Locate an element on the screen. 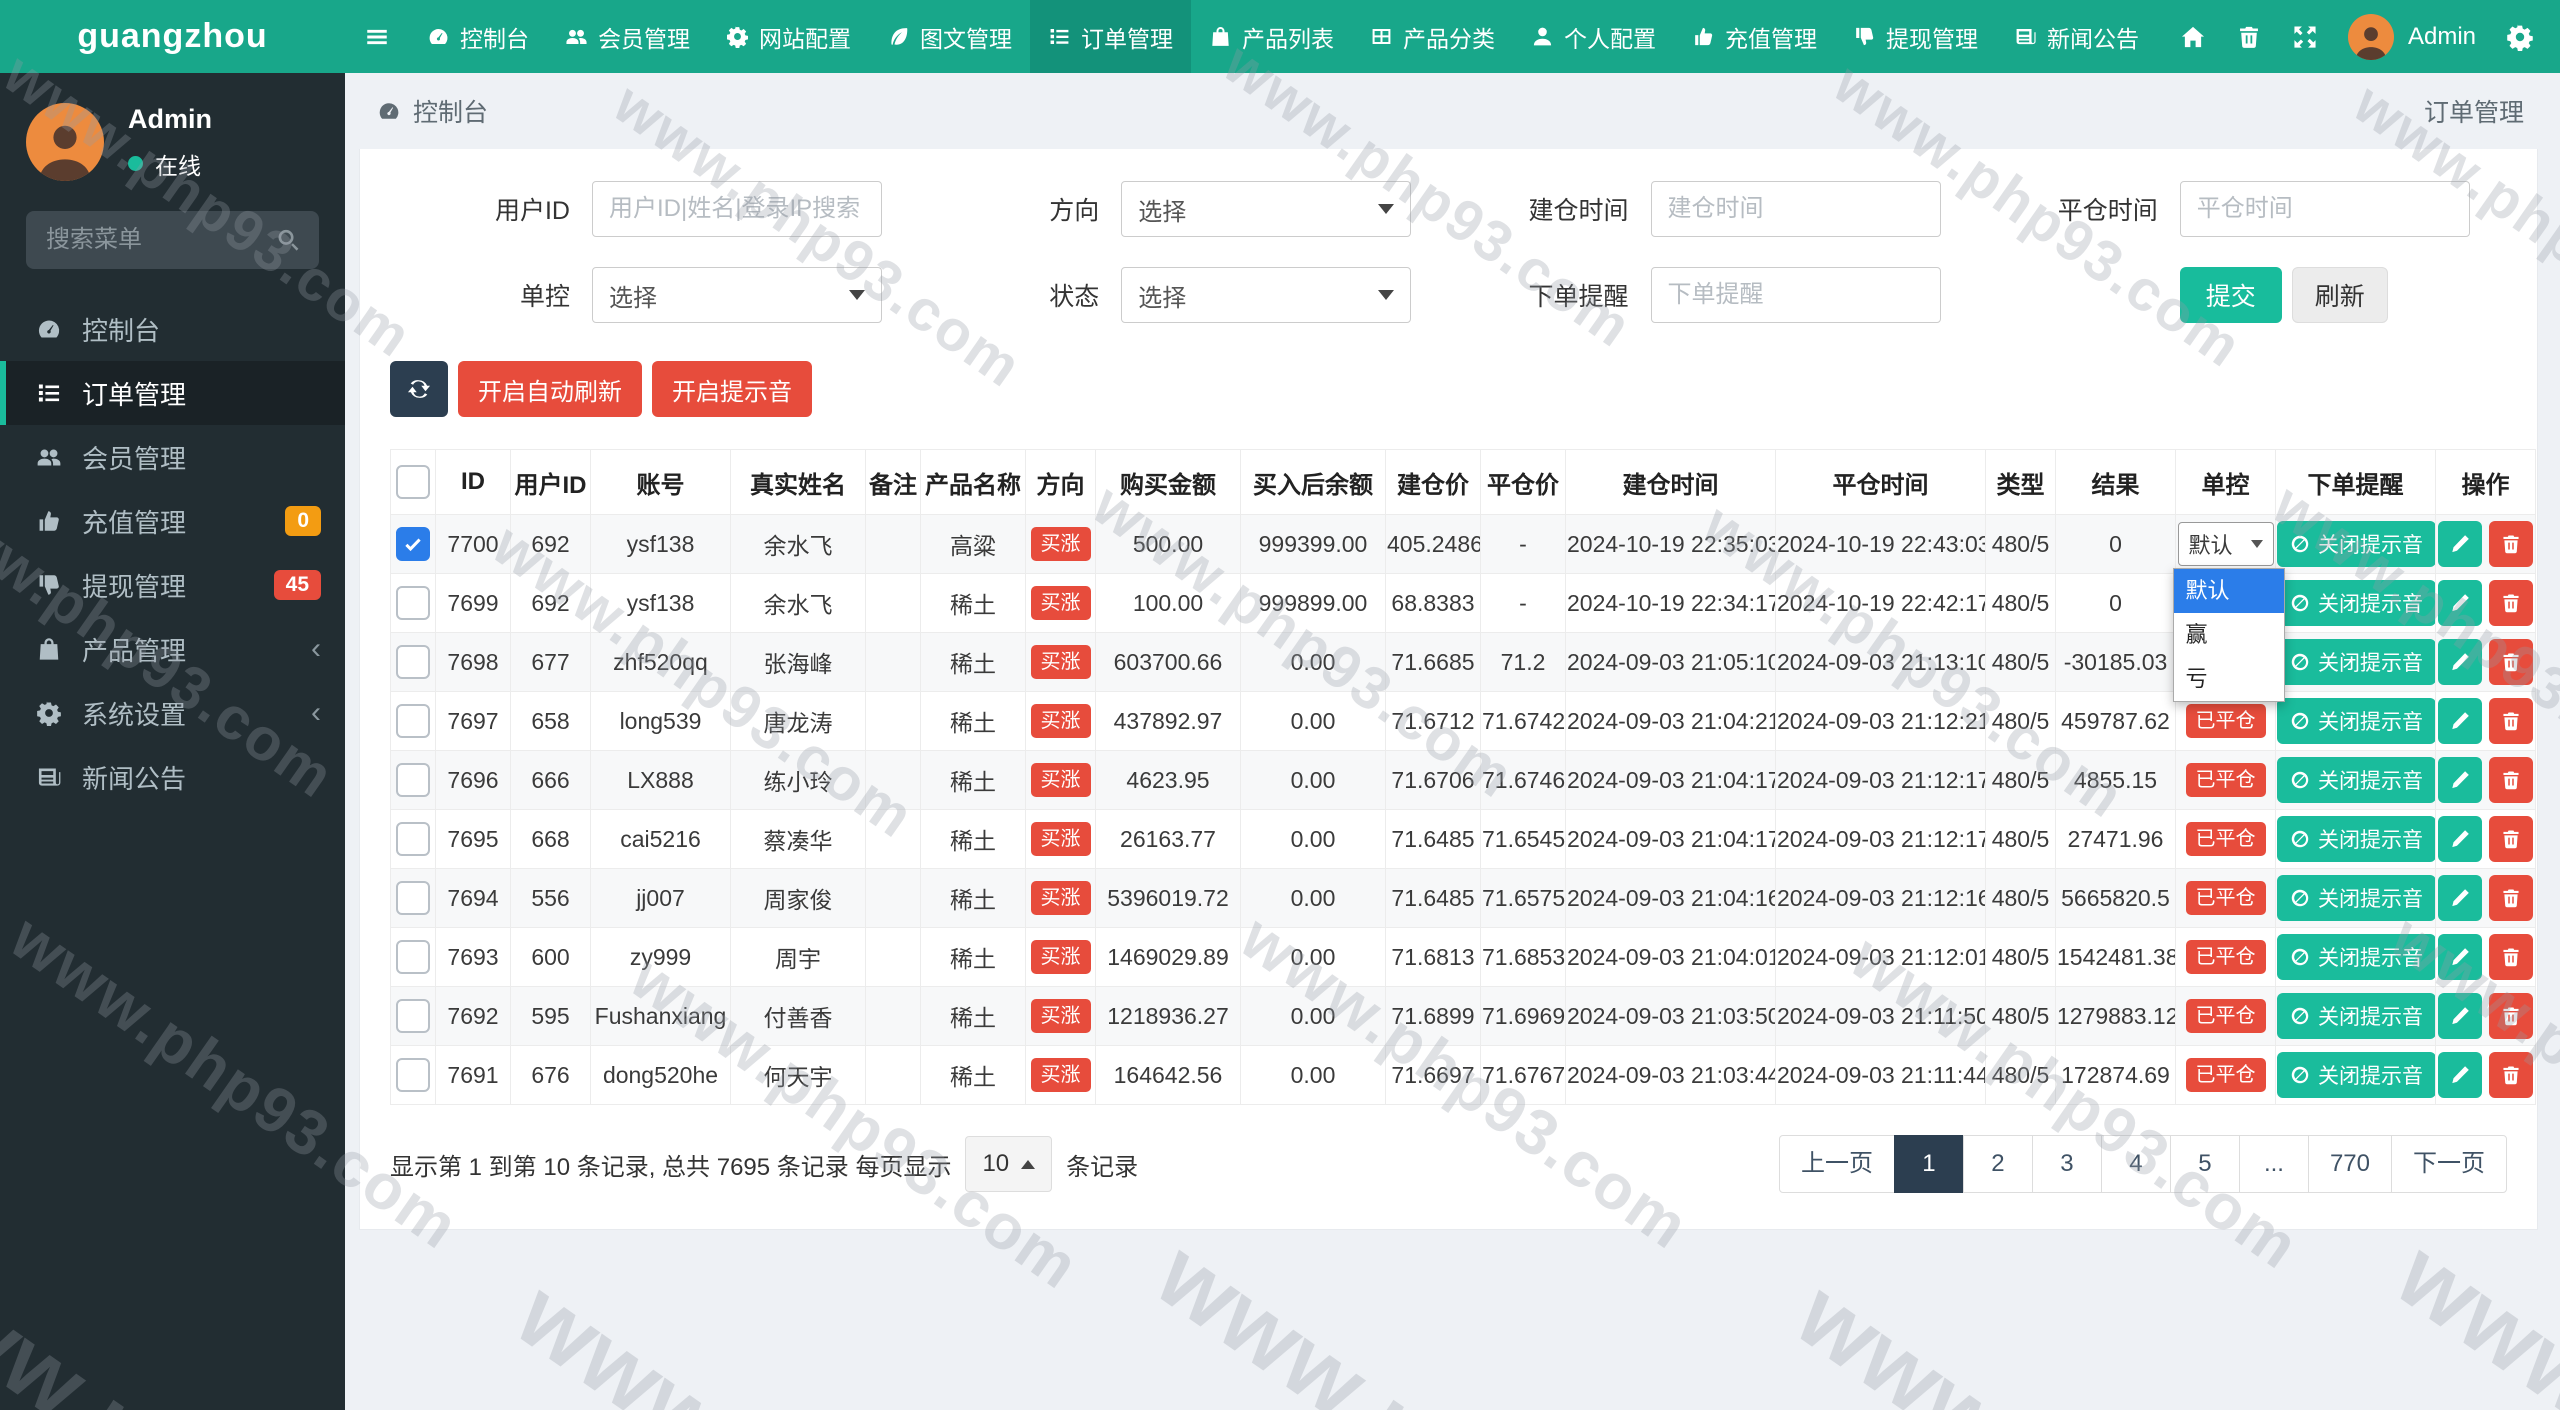 This screenshot has height=1410, width=2560. sidebar-item-users: 会员管理 is located at coordinates (172, 457).